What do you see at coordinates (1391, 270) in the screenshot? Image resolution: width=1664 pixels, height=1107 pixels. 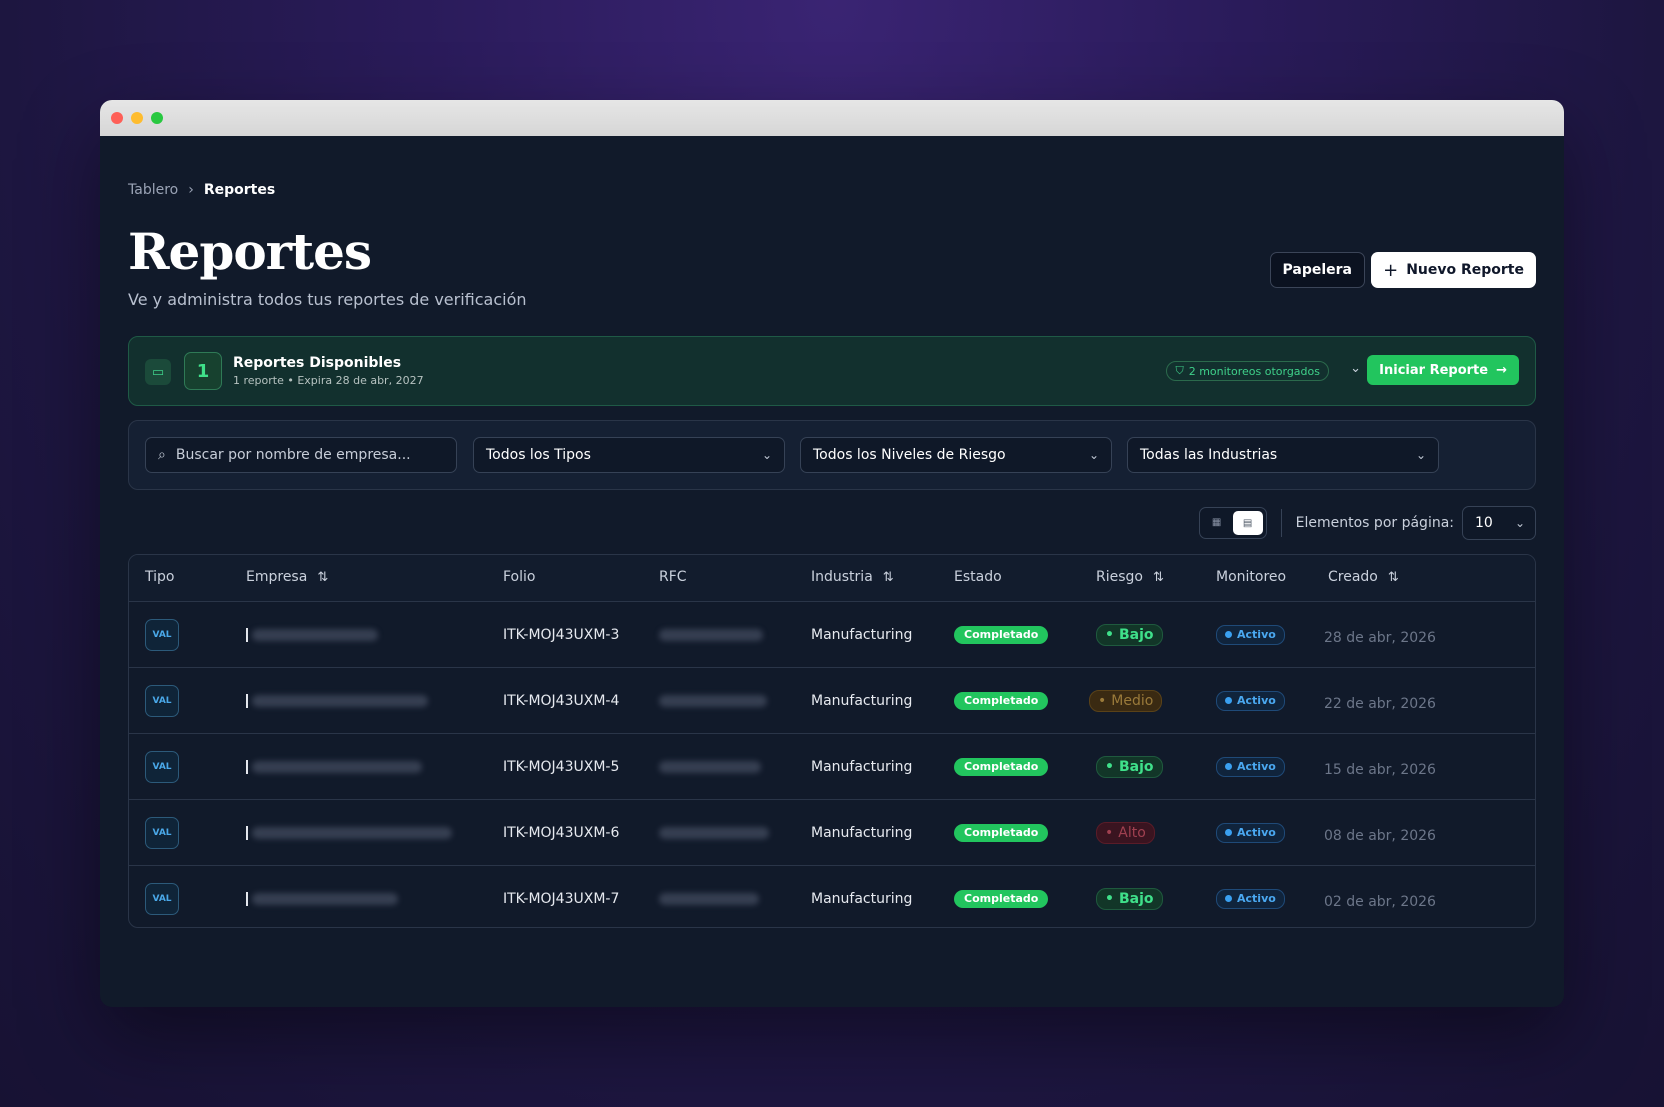 I see `plus-icon: +` at bounding box center [1391, 270].